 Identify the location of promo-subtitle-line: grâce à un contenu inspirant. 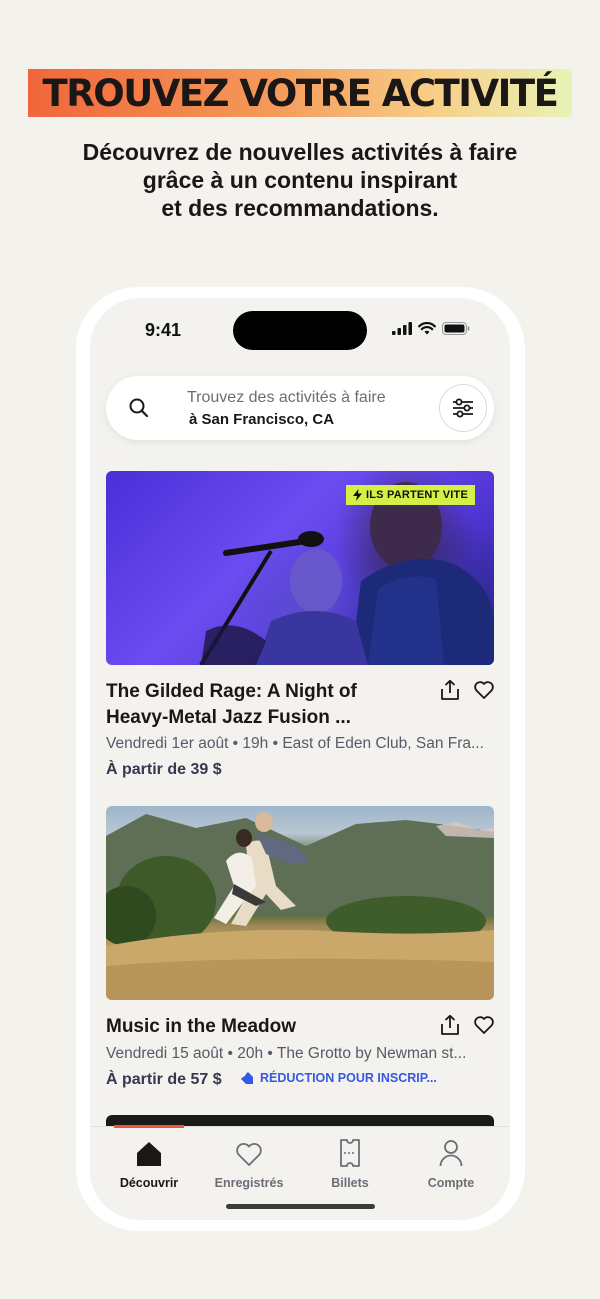
(300, 180).